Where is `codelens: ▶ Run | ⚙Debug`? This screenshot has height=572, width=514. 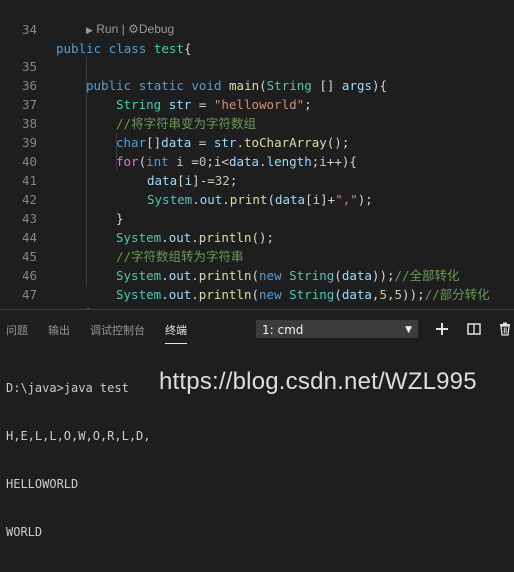
codelens: ▶ Run | ⚙Debug is located at coordinates (130, 29).